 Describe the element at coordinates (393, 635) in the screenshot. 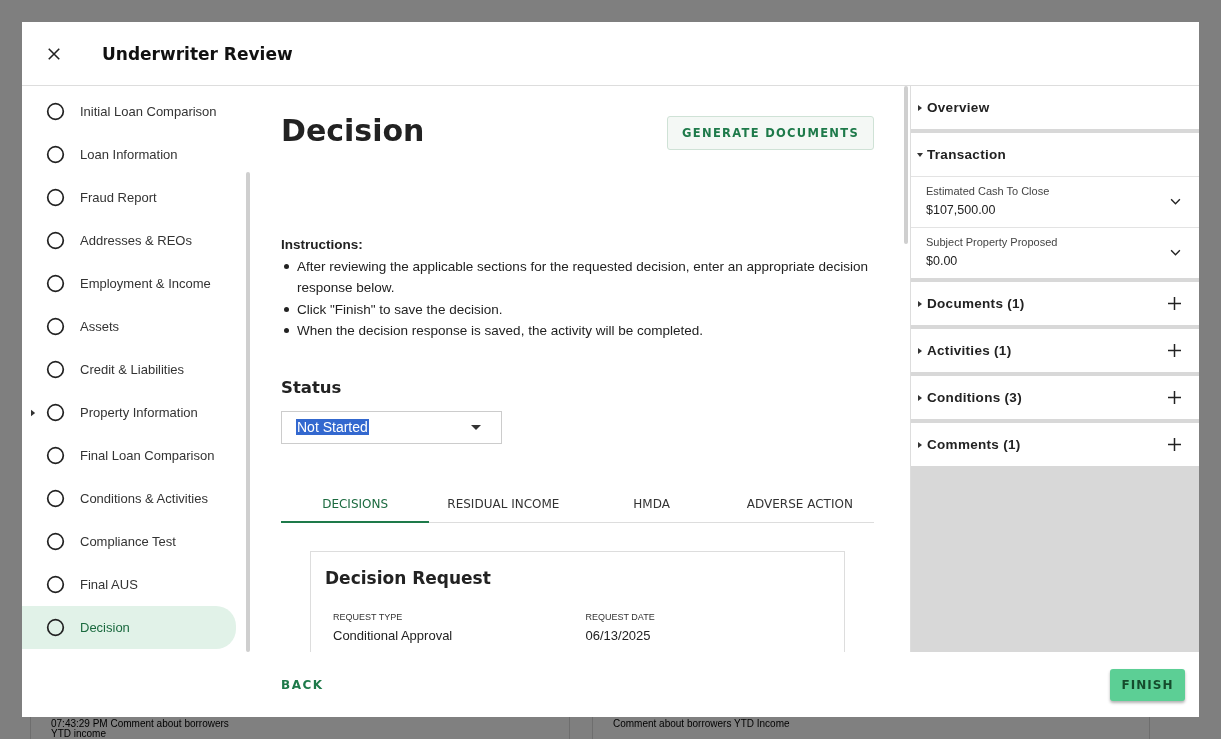

I see `field-value: Conditional Approval` at that location.